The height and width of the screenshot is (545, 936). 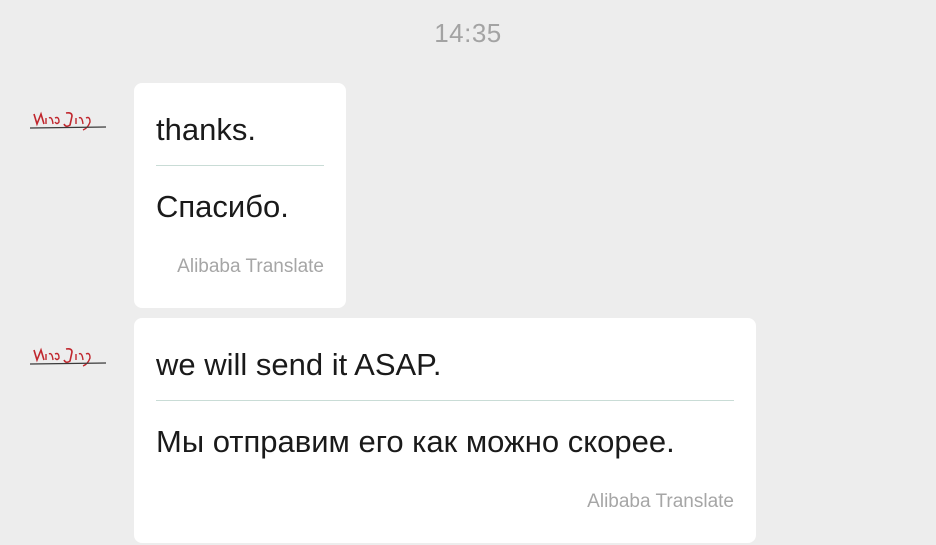 What do you see at coordinates (468, 33) in the screenshot?
I see `chat-timestamp: 14:35` at bounding box center [468, 33].